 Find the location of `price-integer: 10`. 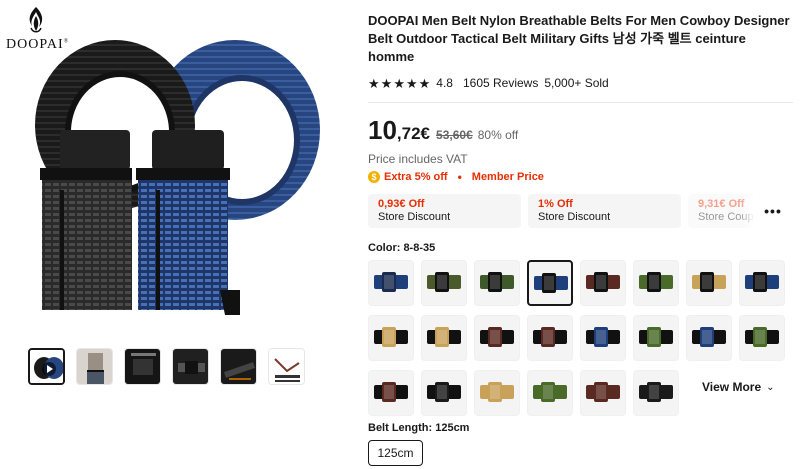

price-integer: 10 is located at coordinates (382, 130).